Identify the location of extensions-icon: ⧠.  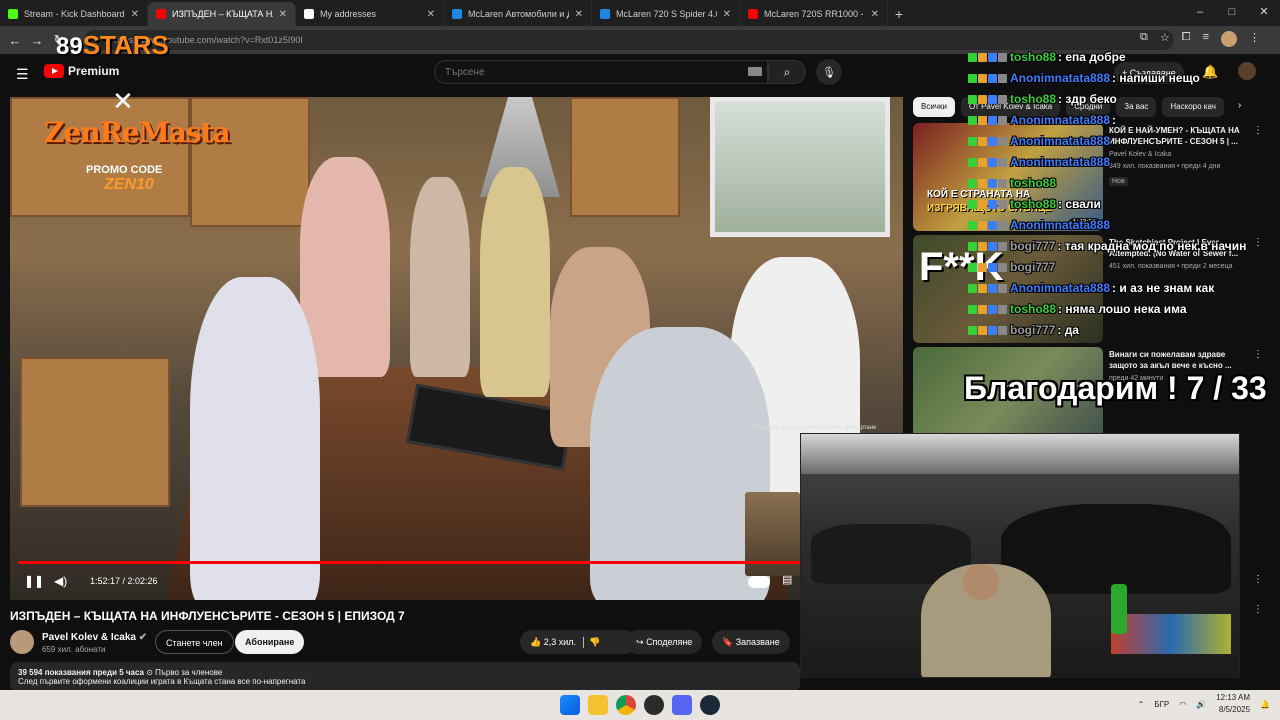
(1186, 39).